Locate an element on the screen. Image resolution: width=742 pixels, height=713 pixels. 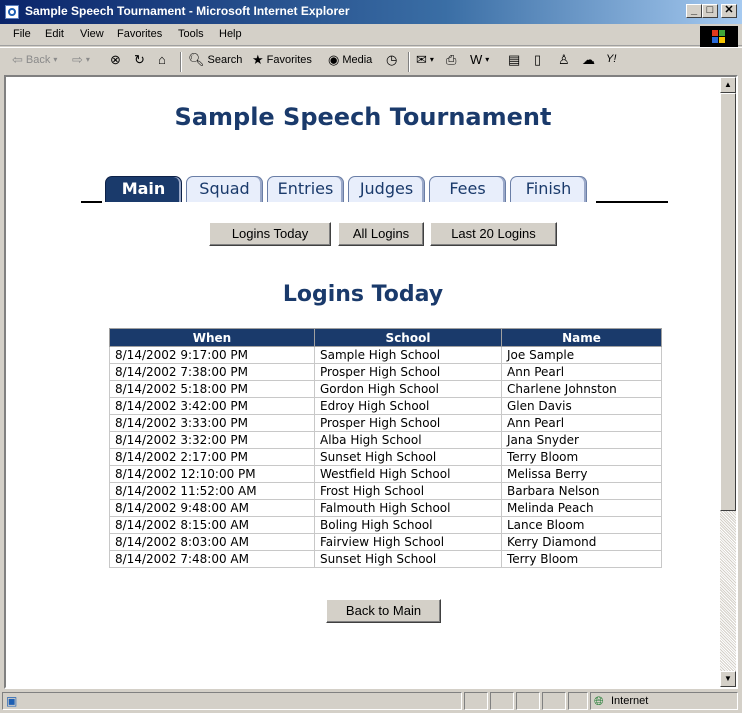
status-bar: ▣ 🌐︎ Internet is located at coordinates (371, 701).